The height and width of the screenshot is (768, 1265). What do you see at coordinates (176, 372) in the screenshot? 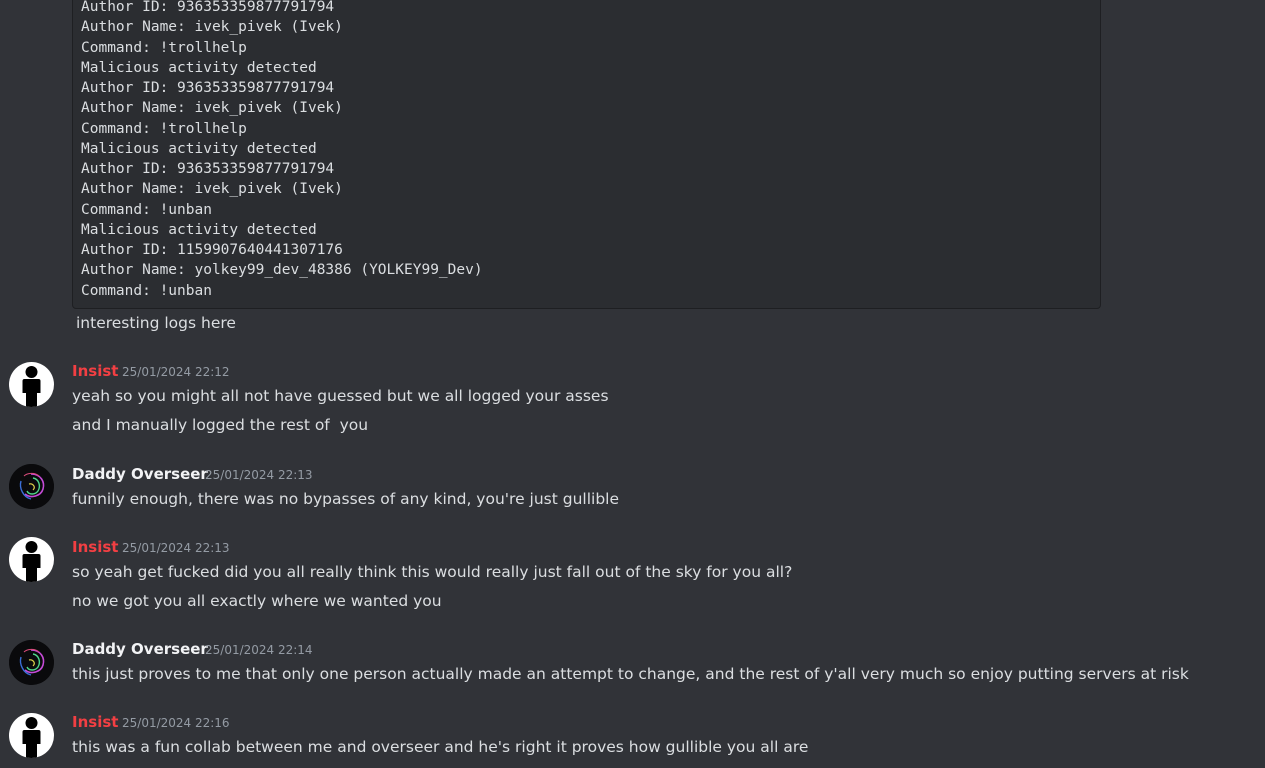
I see `message-timestamp: 25/01/2024 22:12` at bounding box center [176, 372].